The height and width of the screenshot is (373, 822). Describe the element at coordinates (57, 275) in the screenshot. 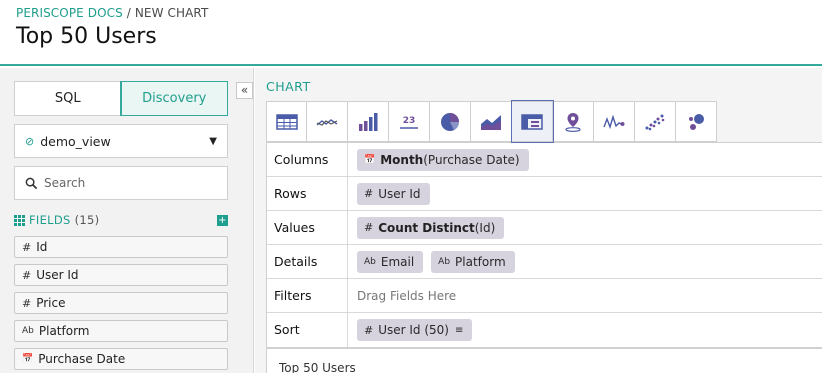

I see `field-label: User Id` at that location.